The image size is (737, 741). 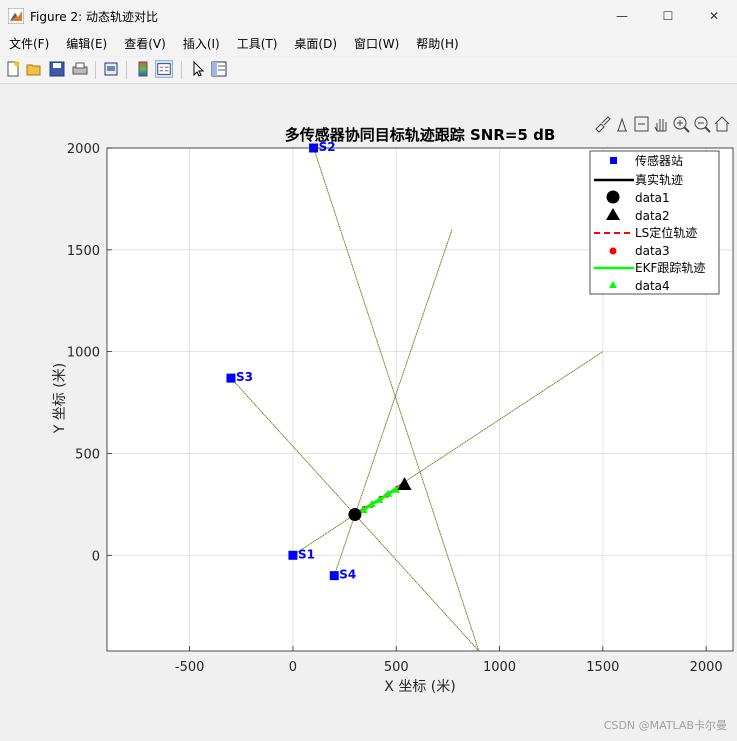 I want to click on x-tick-label: 1000, so click(x=499, y=667).